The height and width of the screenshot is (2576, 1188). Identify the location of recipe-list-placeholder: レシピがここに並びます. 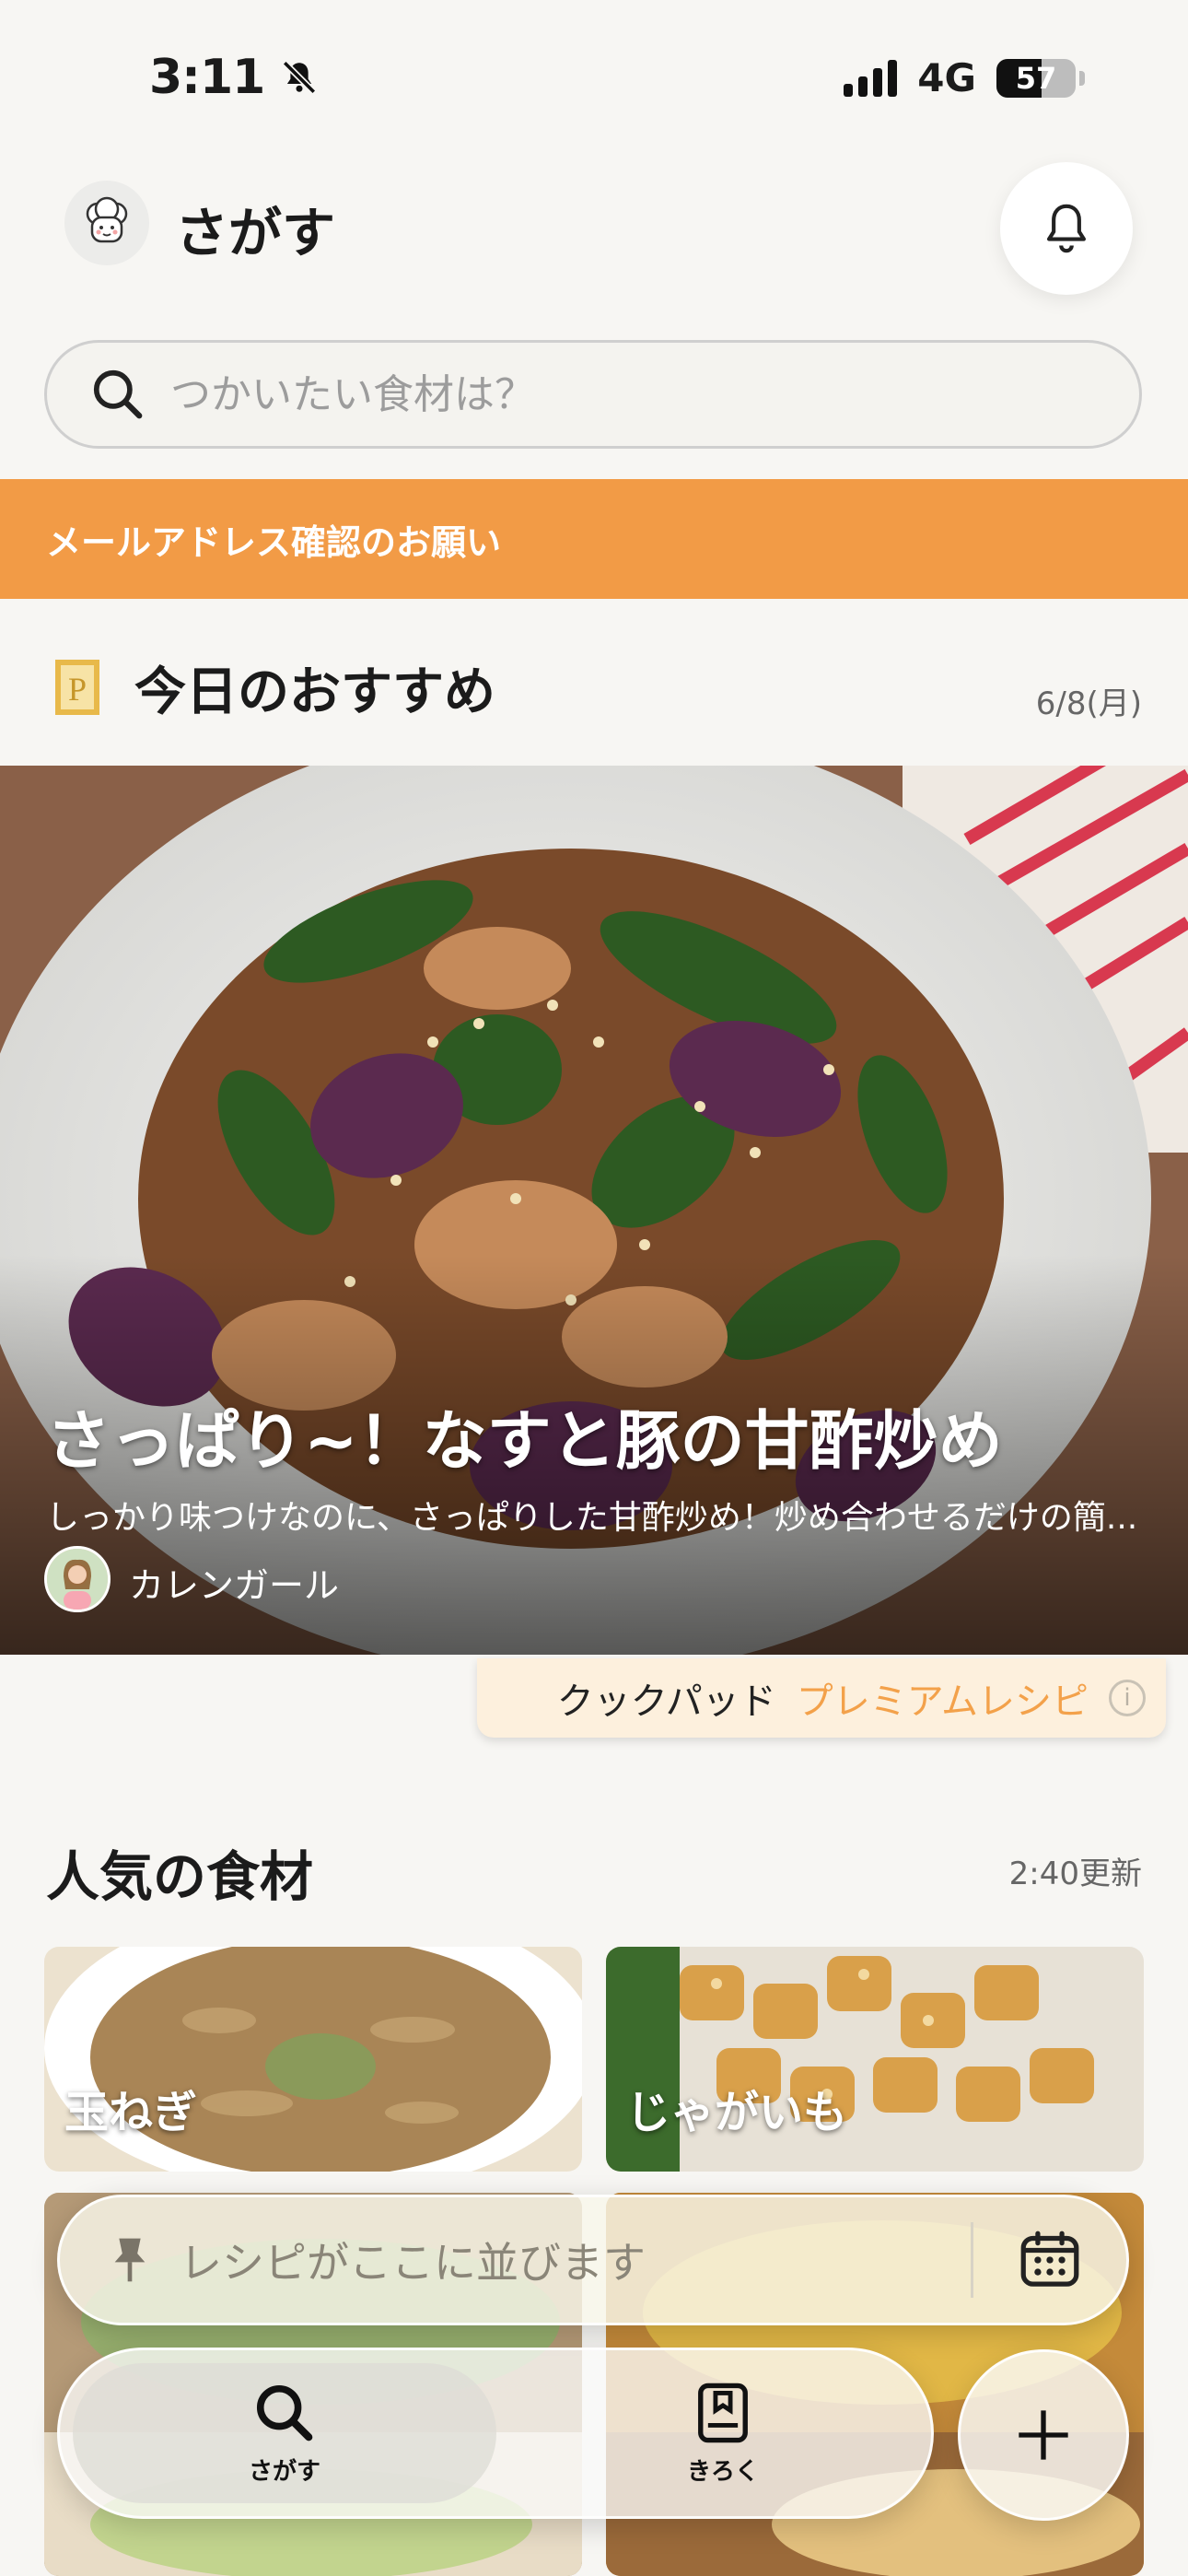
(413, 2263).